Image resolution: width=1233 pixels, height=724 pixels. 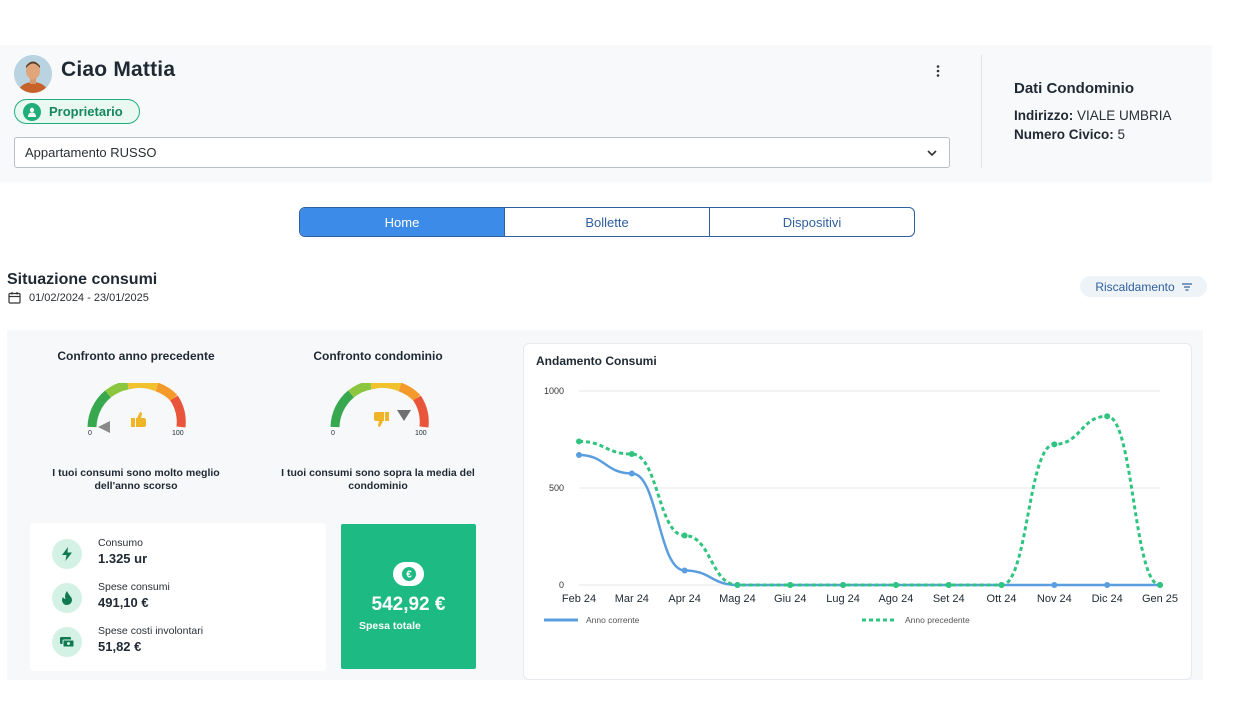 What do you see at coordinates (151, 631) in the screenshot?
I see `stat-label: Spese costi involontari` at bounding box center [151, 631].